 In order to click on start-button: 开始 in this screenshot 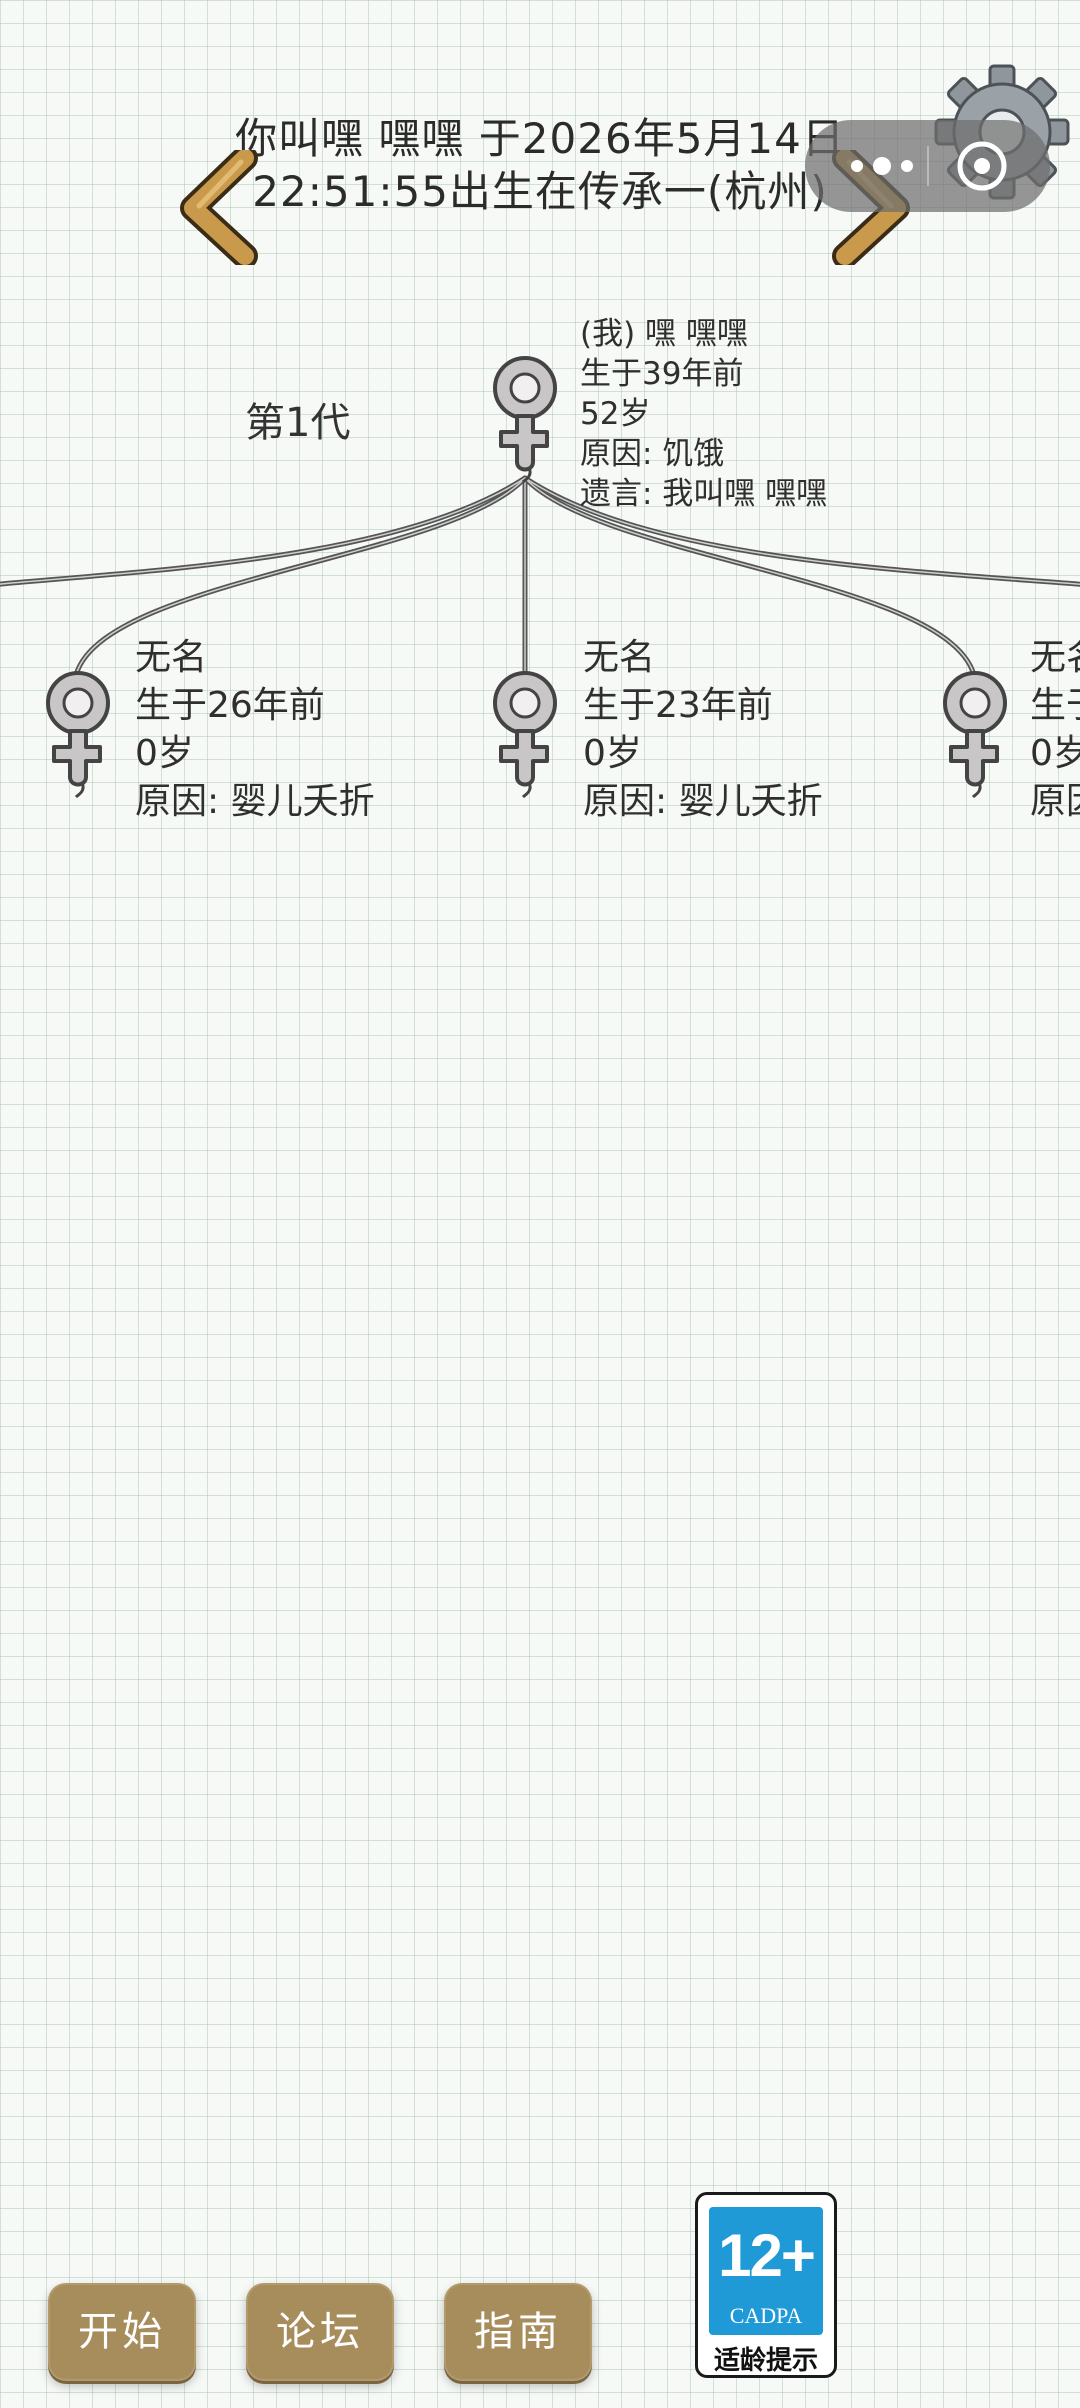, I will do `click(122, 2332)`.